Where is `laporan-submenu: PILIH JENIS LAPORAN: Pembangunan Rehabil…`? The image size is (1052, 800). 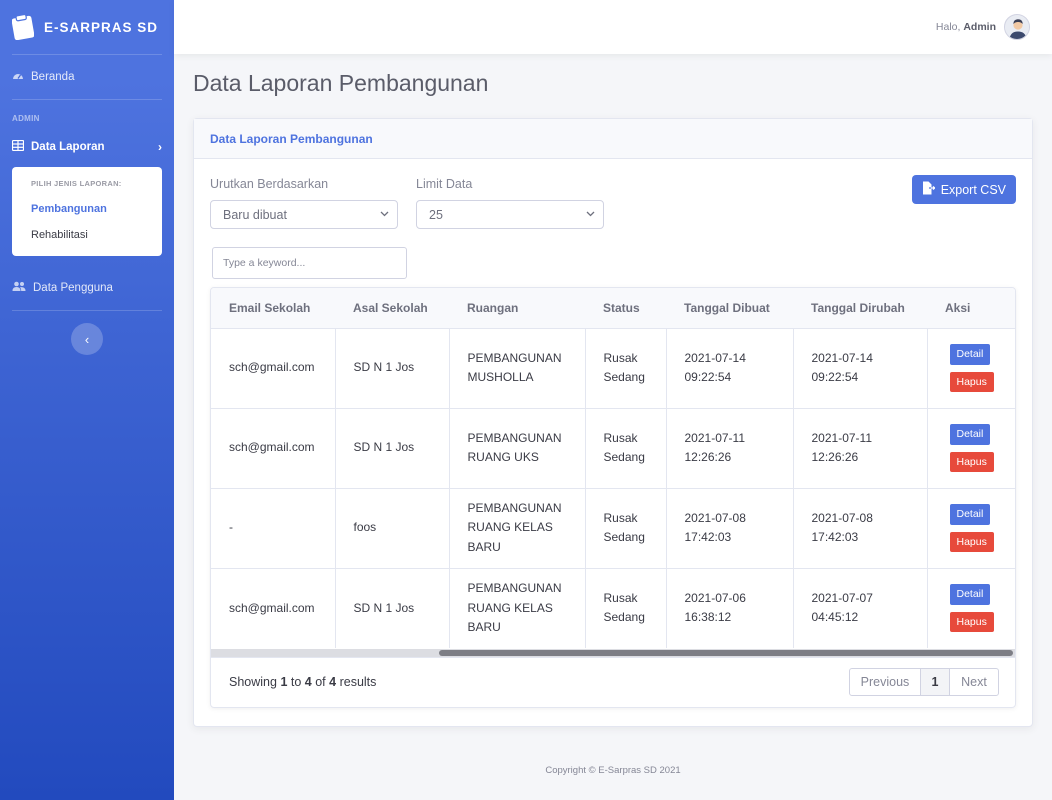 laporan-submenu: PILIH JENIS LAPORAN: Pembangunan Rehabil… is located at coordinates (87, 211).